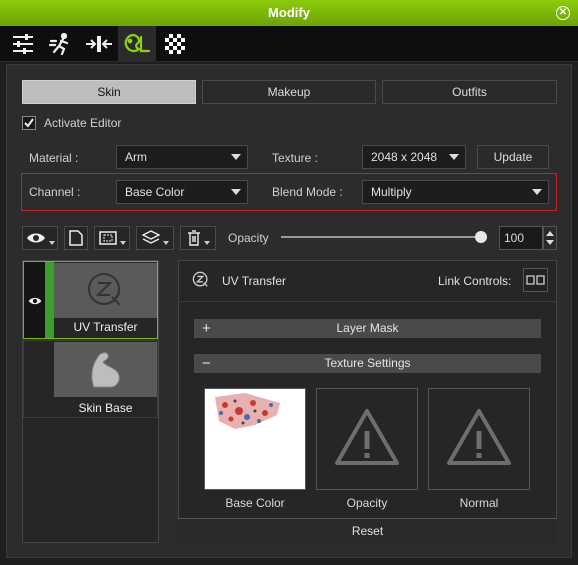 This screenshot has height=565, width=578. What do you see at coordinates (107, 238) in the screenshot?
I see `mask-icon` at bounding box center [107, 238].